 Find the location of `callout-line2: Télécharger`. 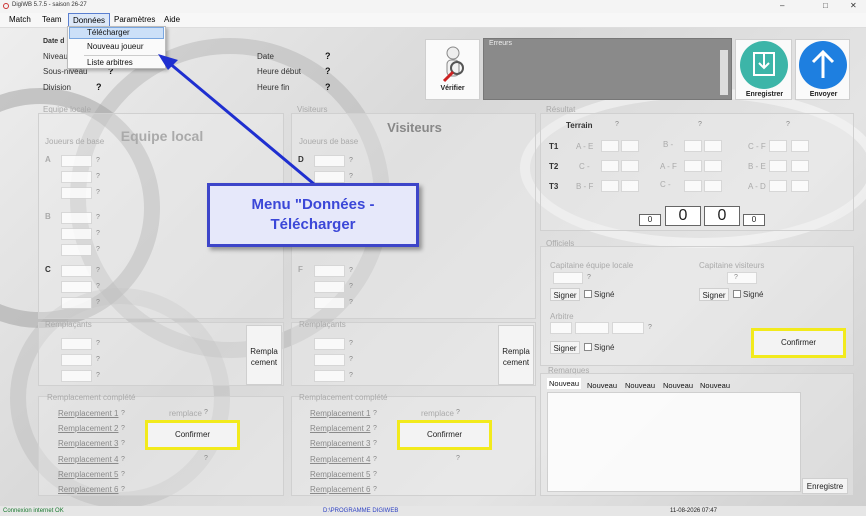

callout-line2: Télécharger is located at coordinates (313, 224).